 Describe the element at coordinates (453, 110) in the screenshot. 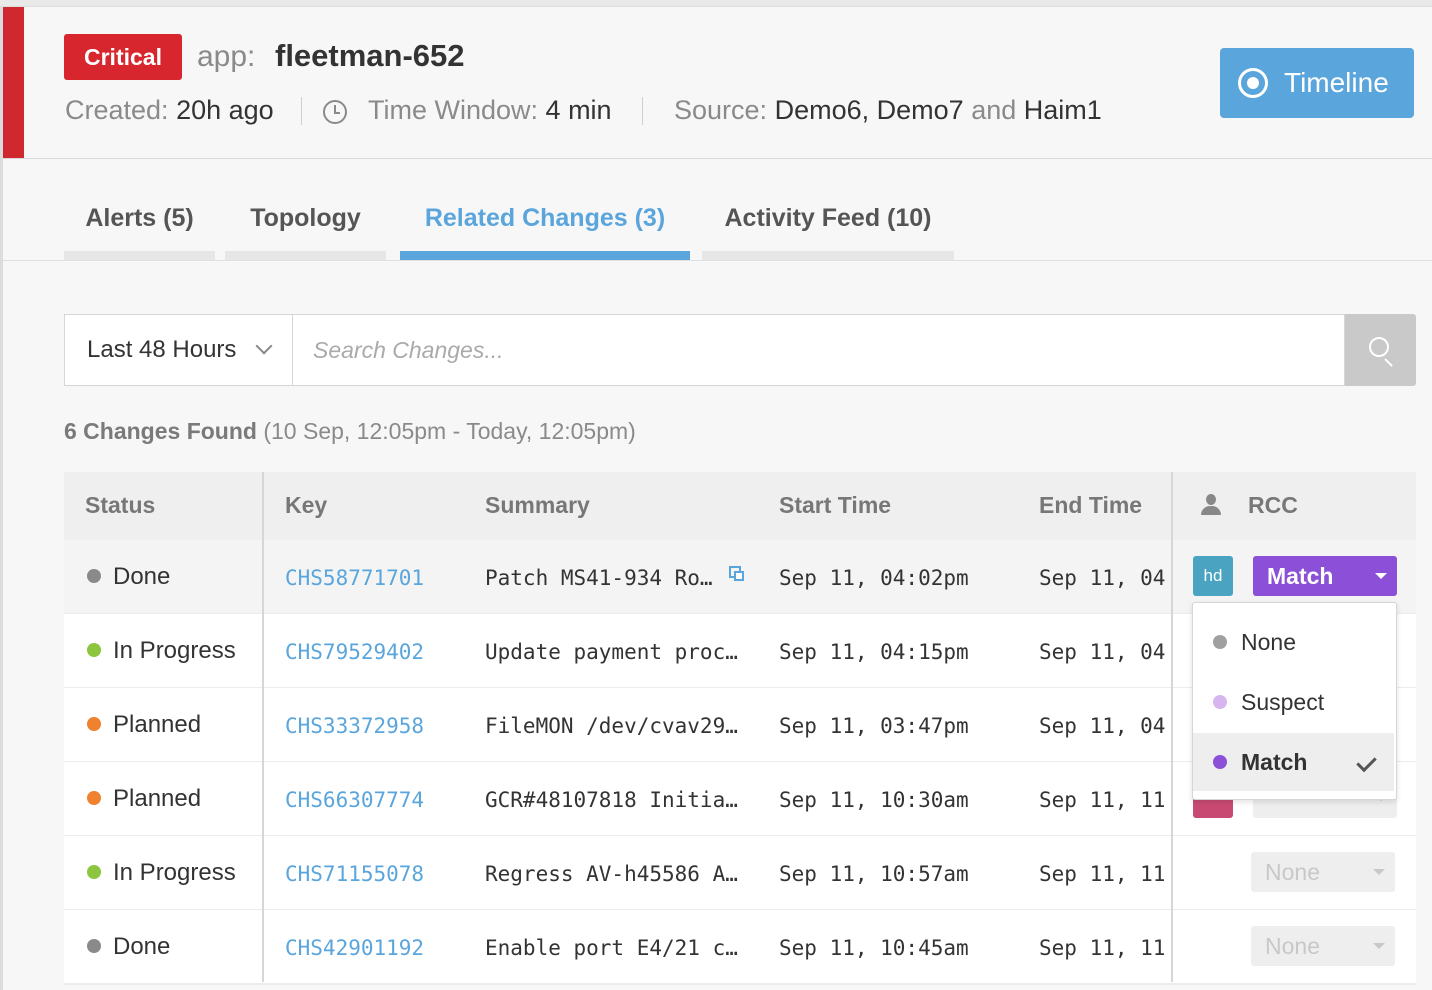

I see `time-window-label: Time Window:` at that location.